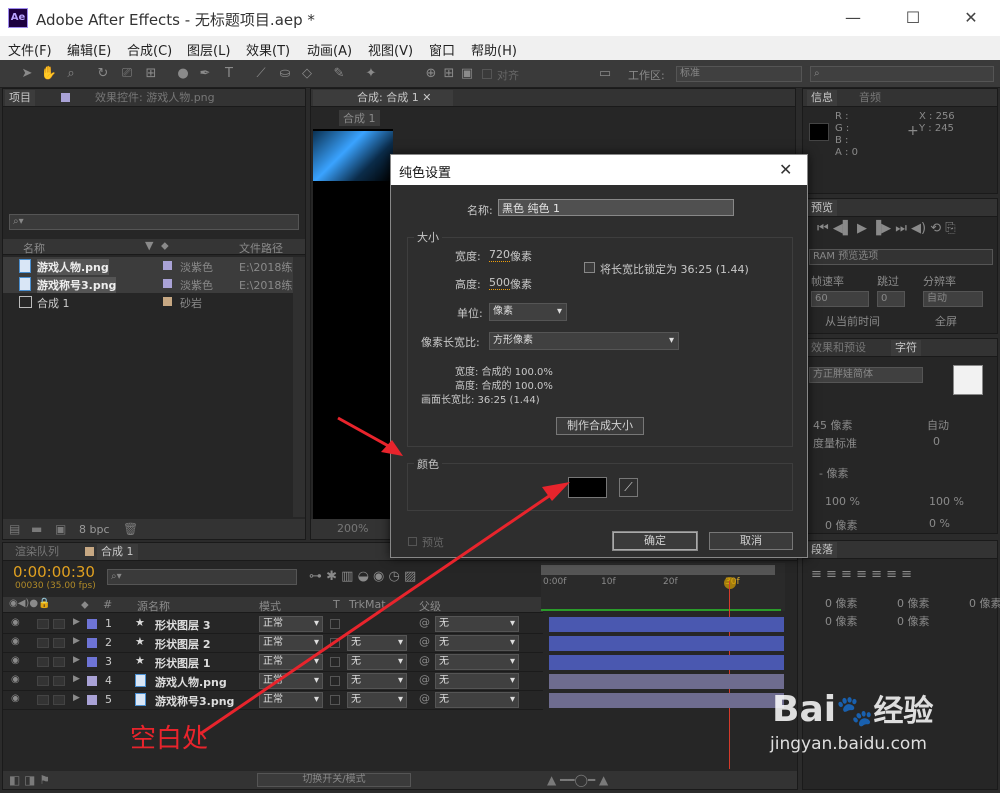 This screenshot has width=1000, height=793. I want to click on baidu-watermark: Bai🐾经验, so click(852, 708).